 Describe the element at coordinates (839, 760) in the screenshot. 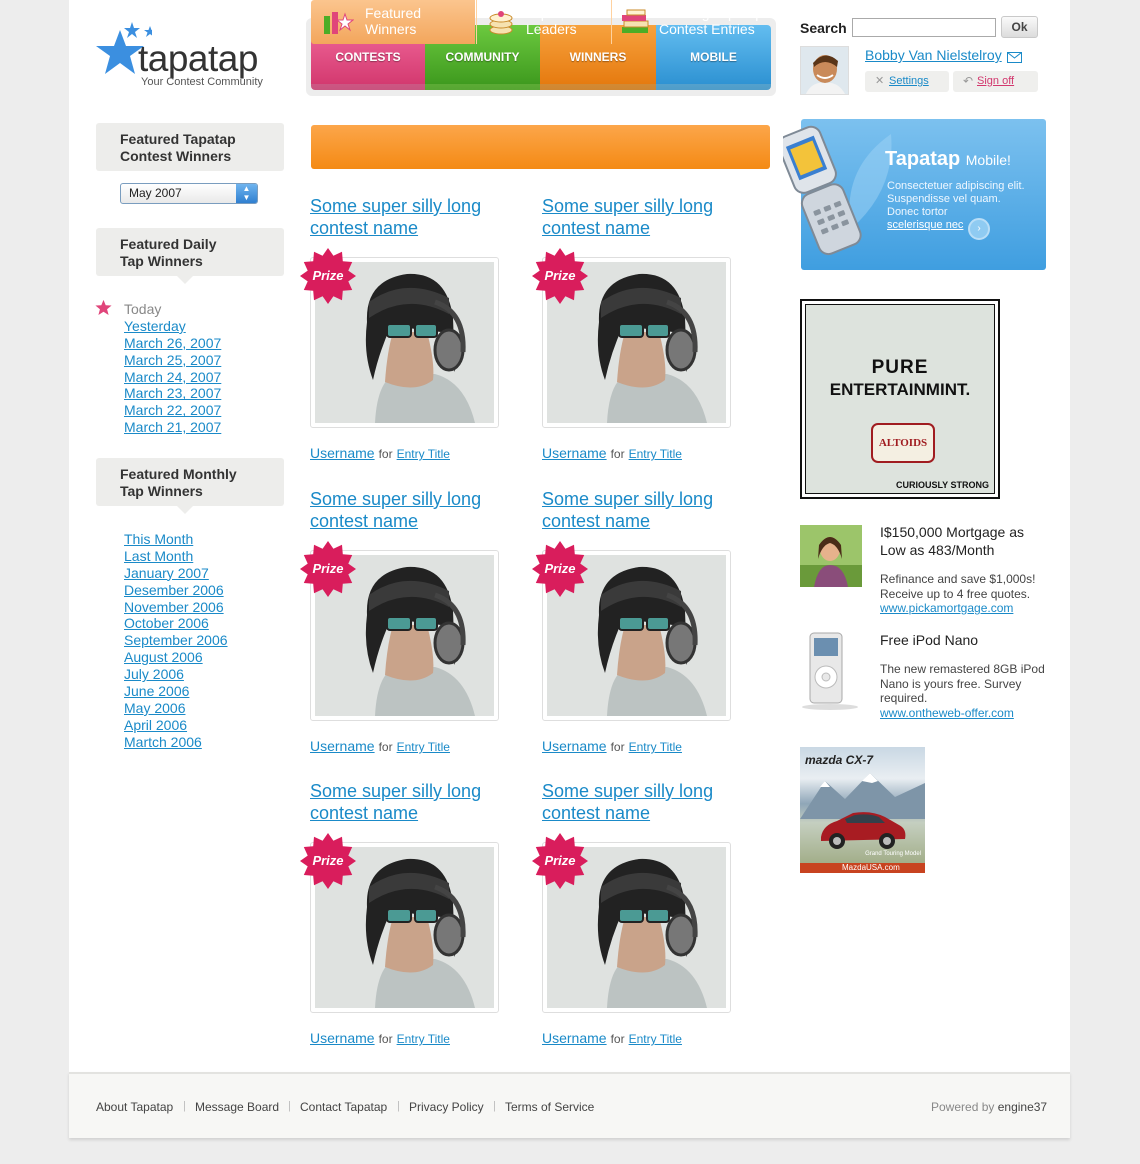

I see `mazda-logo: mazda CX-7` at that location.